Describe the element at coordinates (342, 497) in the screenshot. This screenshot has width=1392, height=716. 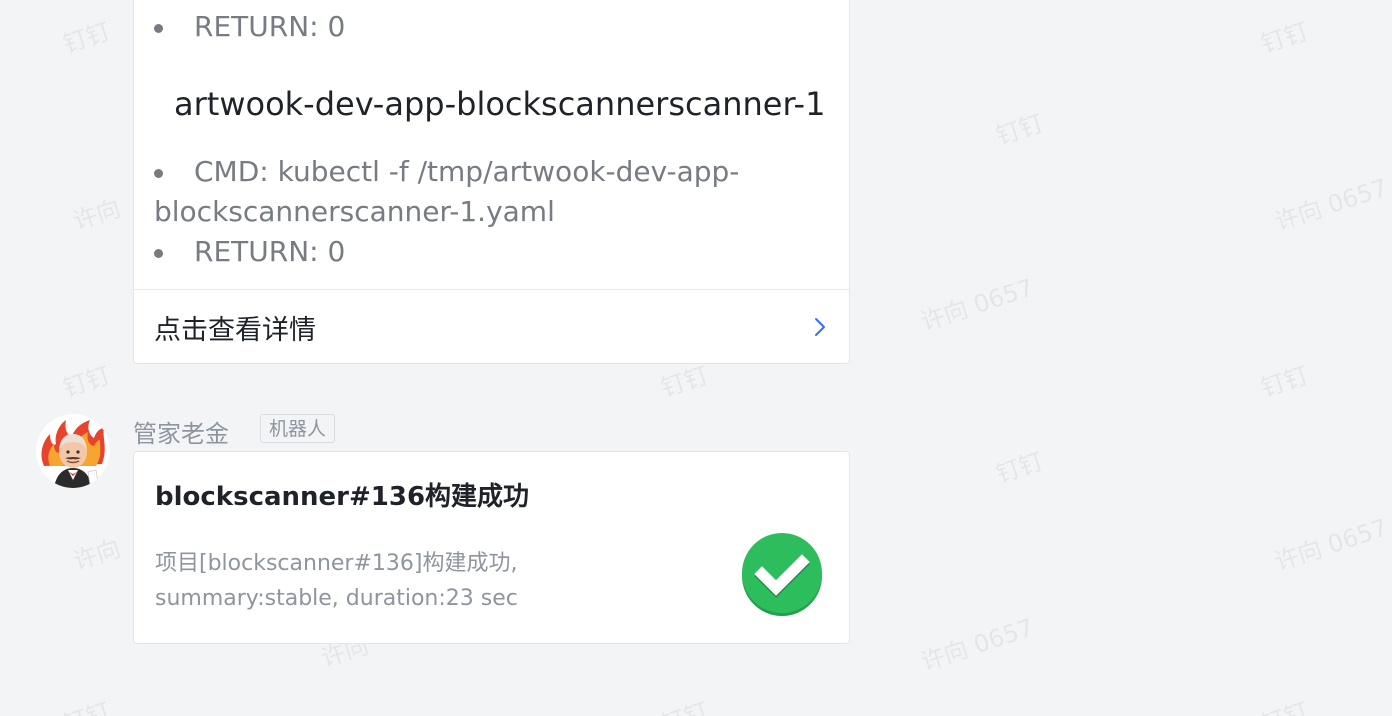
I see `build-title: blockscanner#136构建成功` at that location.